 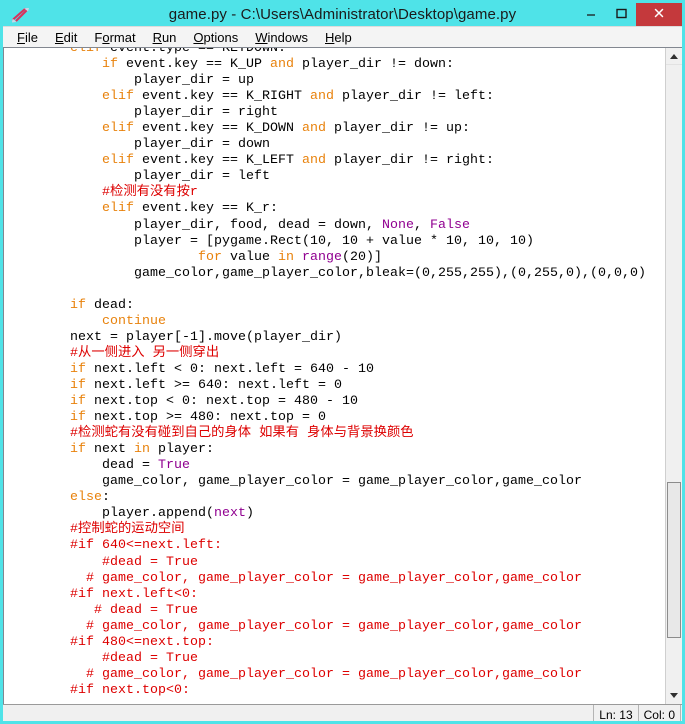 What do you see at coordinates (221, 37) in the screenshot?
I see `menu-options-label: ptions` at bounding box center [221, 37].